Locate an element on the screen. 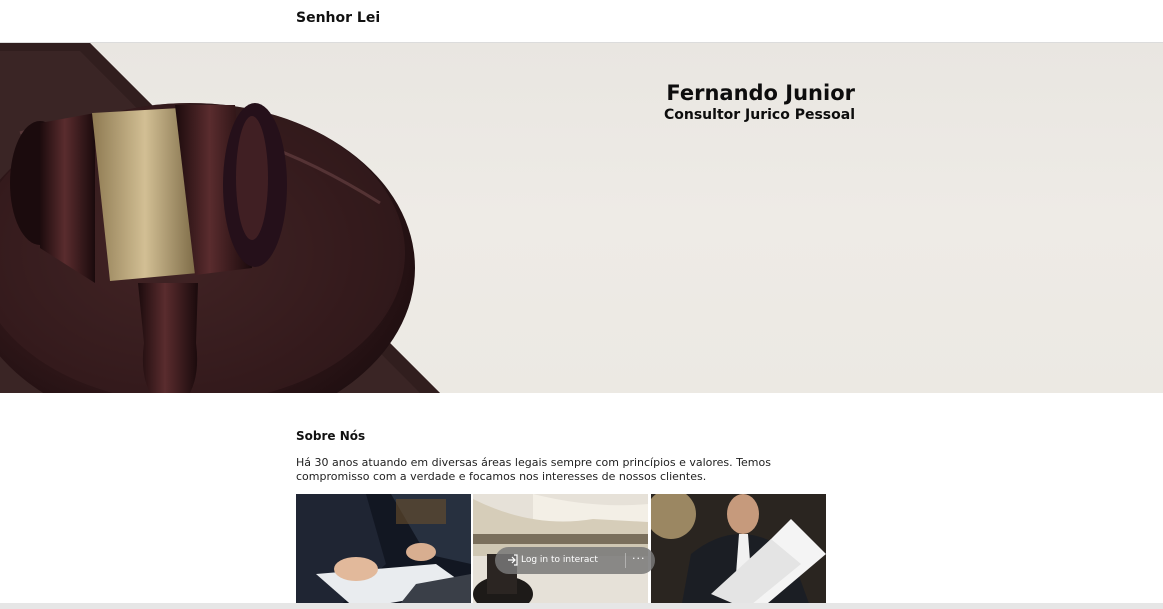 This screenshot has height=609, width=1163. login-label: Log in to interact is located at coordinates (559, 560).